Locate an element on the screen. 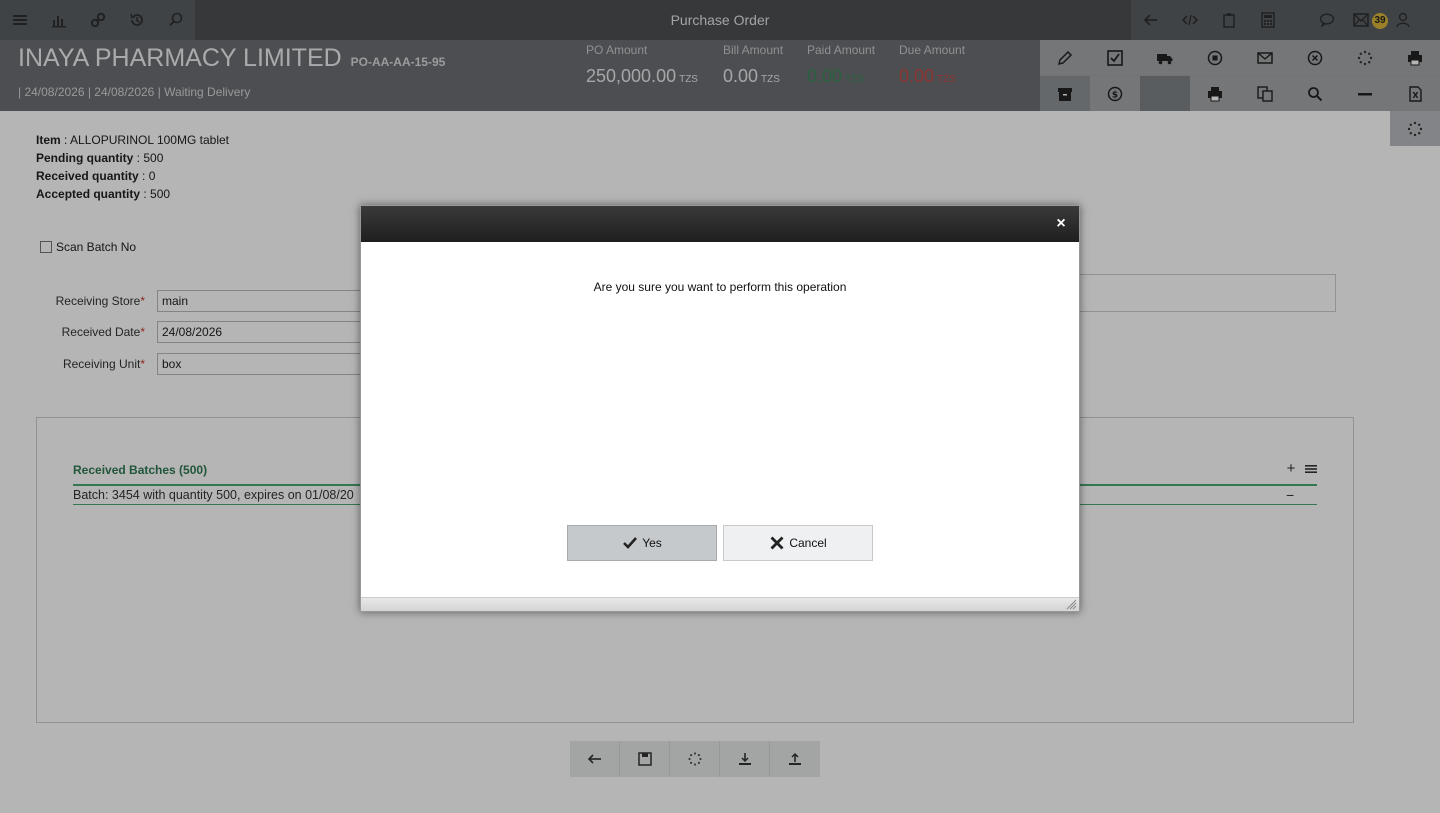  yes-button: Yes is located at coordinates (642, 543).